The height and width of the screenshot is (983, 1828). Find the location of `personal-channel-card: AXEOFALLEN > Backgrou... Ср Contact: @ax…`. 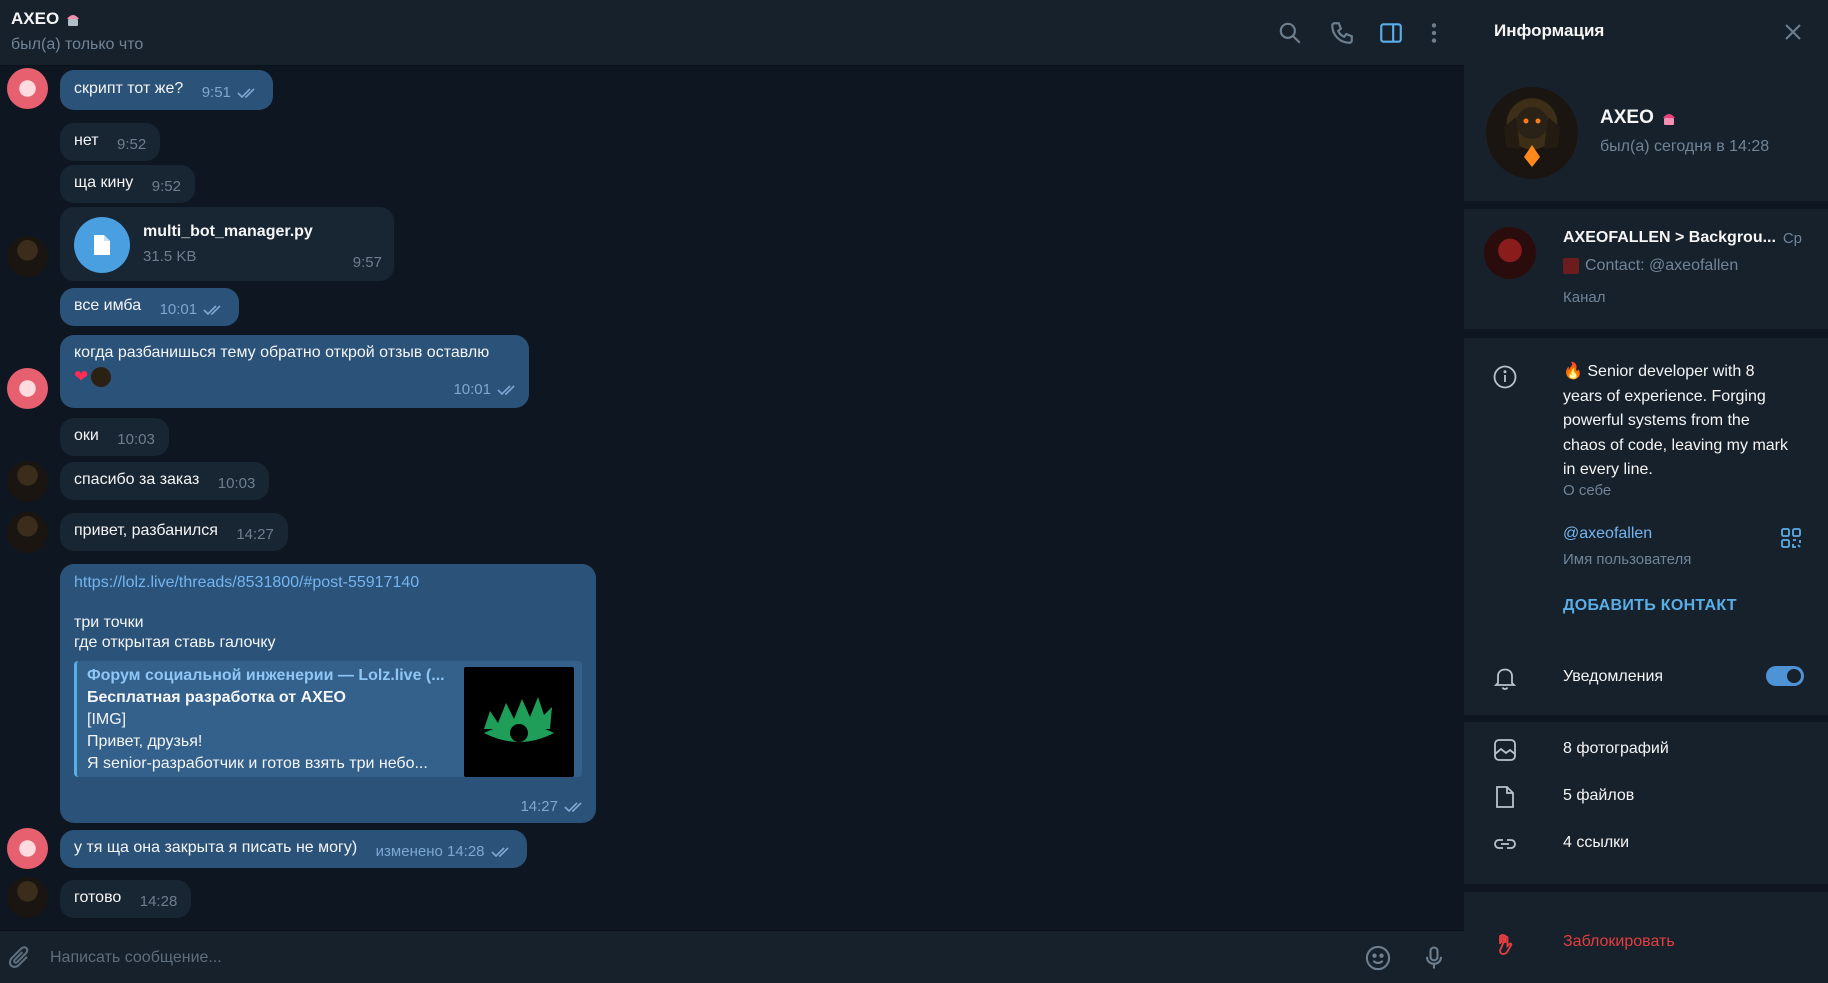

personal-channel-card: AXEOFALLEN > Backgrou... Ср Contact: @ax… is located at coordinates (1646, 269).